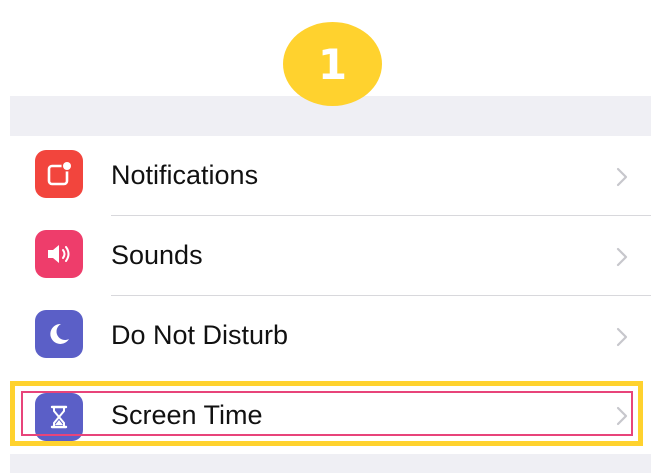 This screenshot has height=473, width=651. What do you see at coordinates (59, 174) in the screenshot?
I see `notifications-icon` at bounding box center [59, 174].